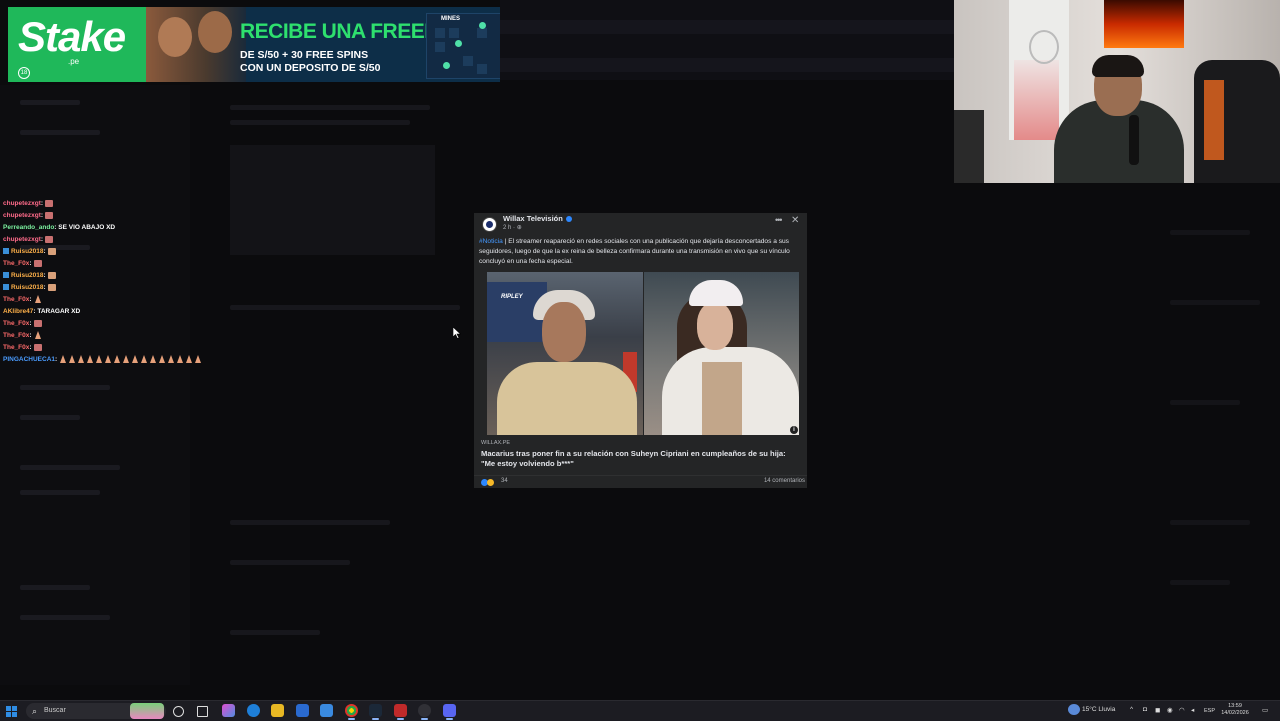 The image size is (1280, 721). I want to click on chat-message: Ruisu2018:, so click(123, 276).